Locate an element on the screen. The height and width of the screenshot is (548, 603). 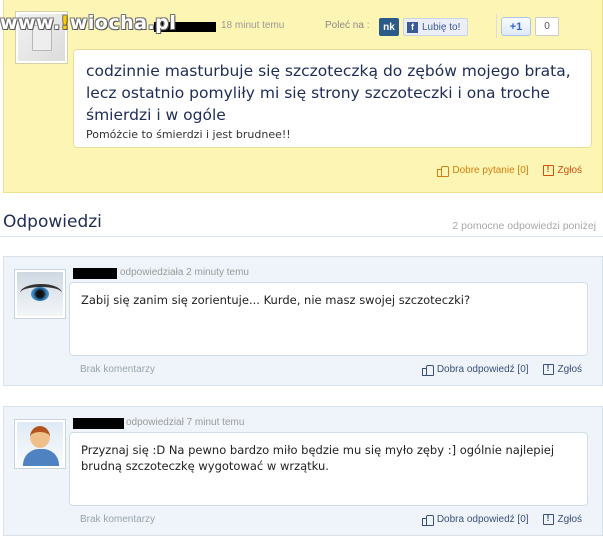
question-time: 18 minut temu is located at coordinates (253, 25).